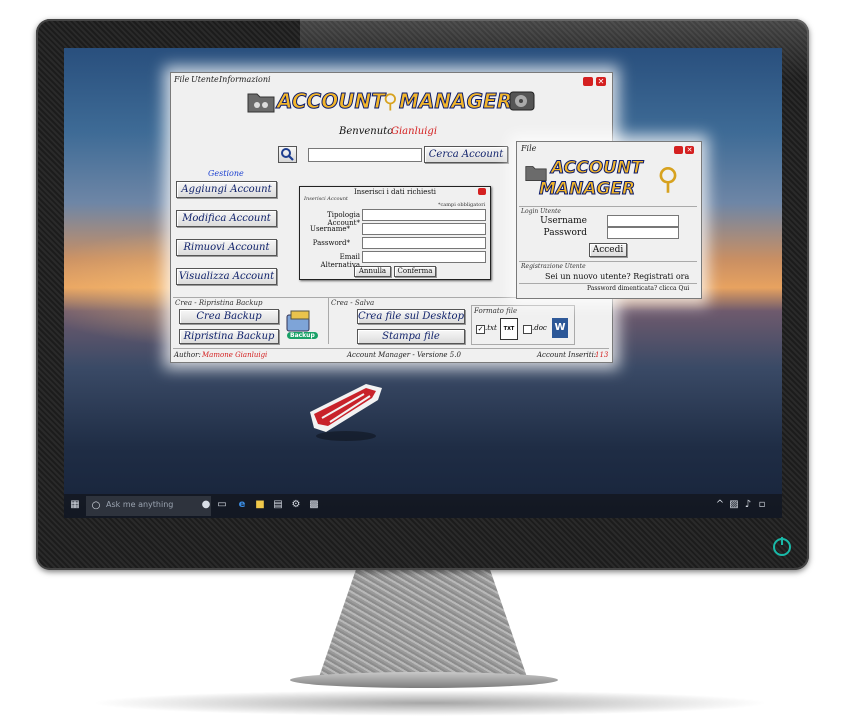 This screenshot has height=720, width=847. I want to click on dialog-close-button, so click(482, 191).